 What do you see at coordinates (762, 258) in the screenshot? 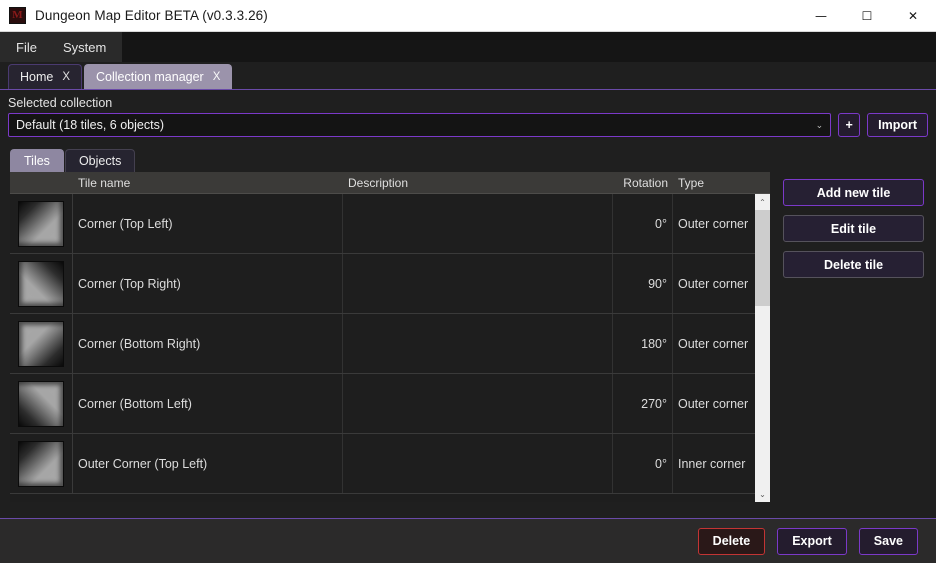
I see `scrollbar-thumb` at bounding box center [762, 258].